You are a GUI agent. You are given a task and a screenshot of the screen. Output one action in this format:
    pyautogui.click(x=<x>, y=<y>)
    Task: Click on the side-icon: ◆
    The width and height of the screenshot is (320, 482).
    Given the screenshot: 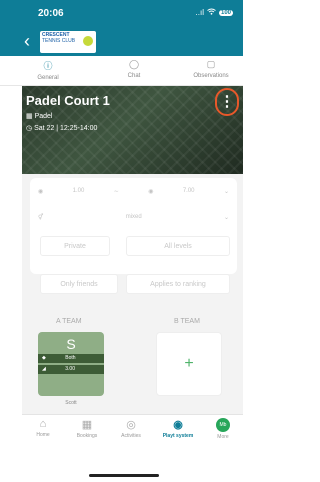 What is the action you would take?
    pyautogui.click(x=44, y=358)
    